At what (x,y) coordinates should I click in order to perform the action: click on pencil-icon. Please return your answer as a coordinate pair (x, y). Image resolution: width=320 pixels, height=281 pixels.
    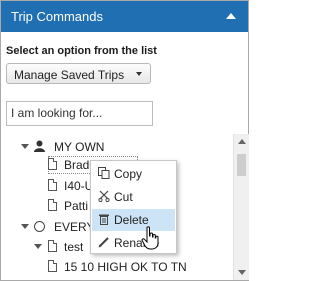
    Looking at the image, I should click on (103, 242).